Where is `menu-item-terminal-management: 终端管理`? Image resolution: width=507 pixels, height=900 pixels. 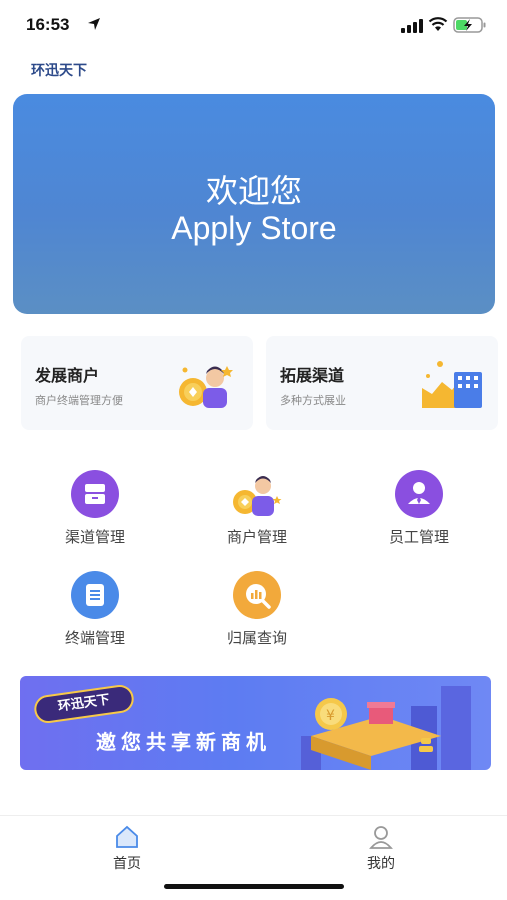
menu-item-terminal-management: 终端管理 is located at coordinates (95, 609).